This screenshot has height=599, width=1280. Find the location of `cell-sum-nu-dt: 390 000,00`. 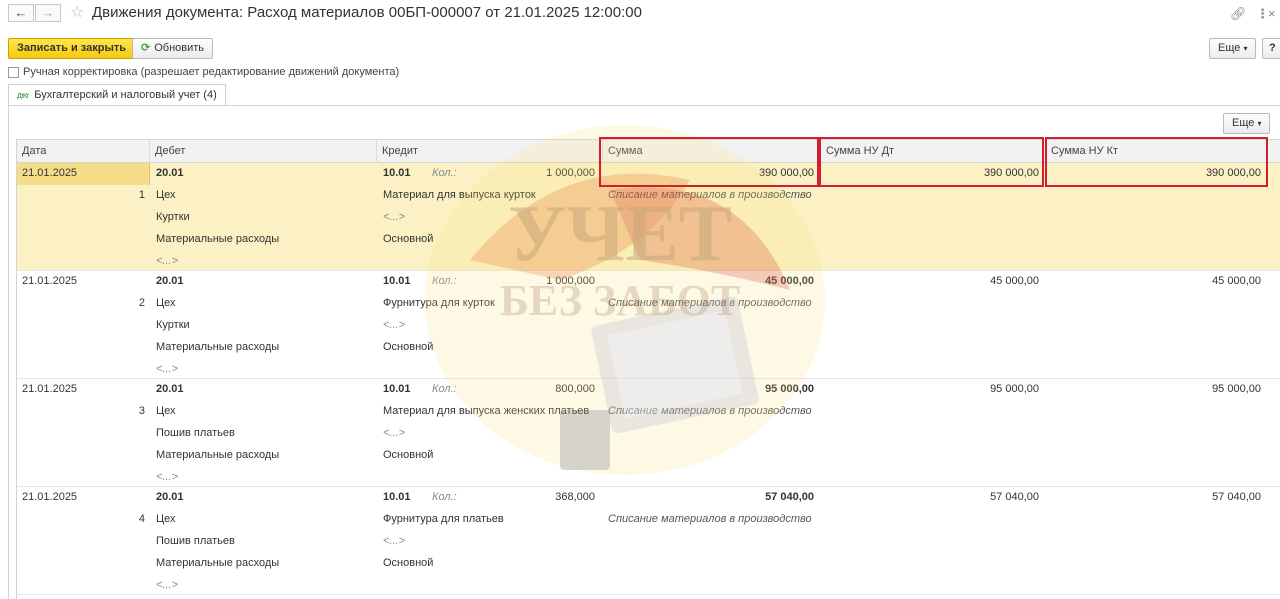

cell-sum-nu-dt: 390 000,00 is located at coordinates (1011, 173).